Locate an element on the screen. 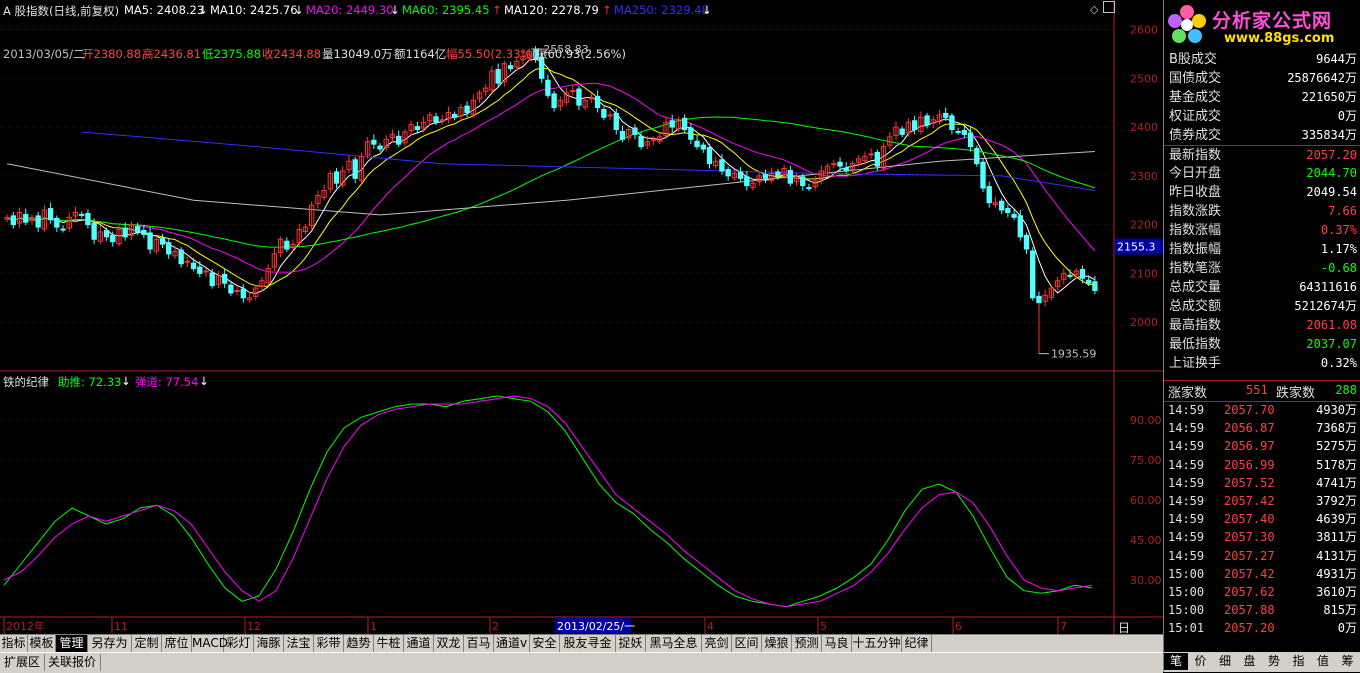  template-tab: 通道v is located at coordinates (512, 643).